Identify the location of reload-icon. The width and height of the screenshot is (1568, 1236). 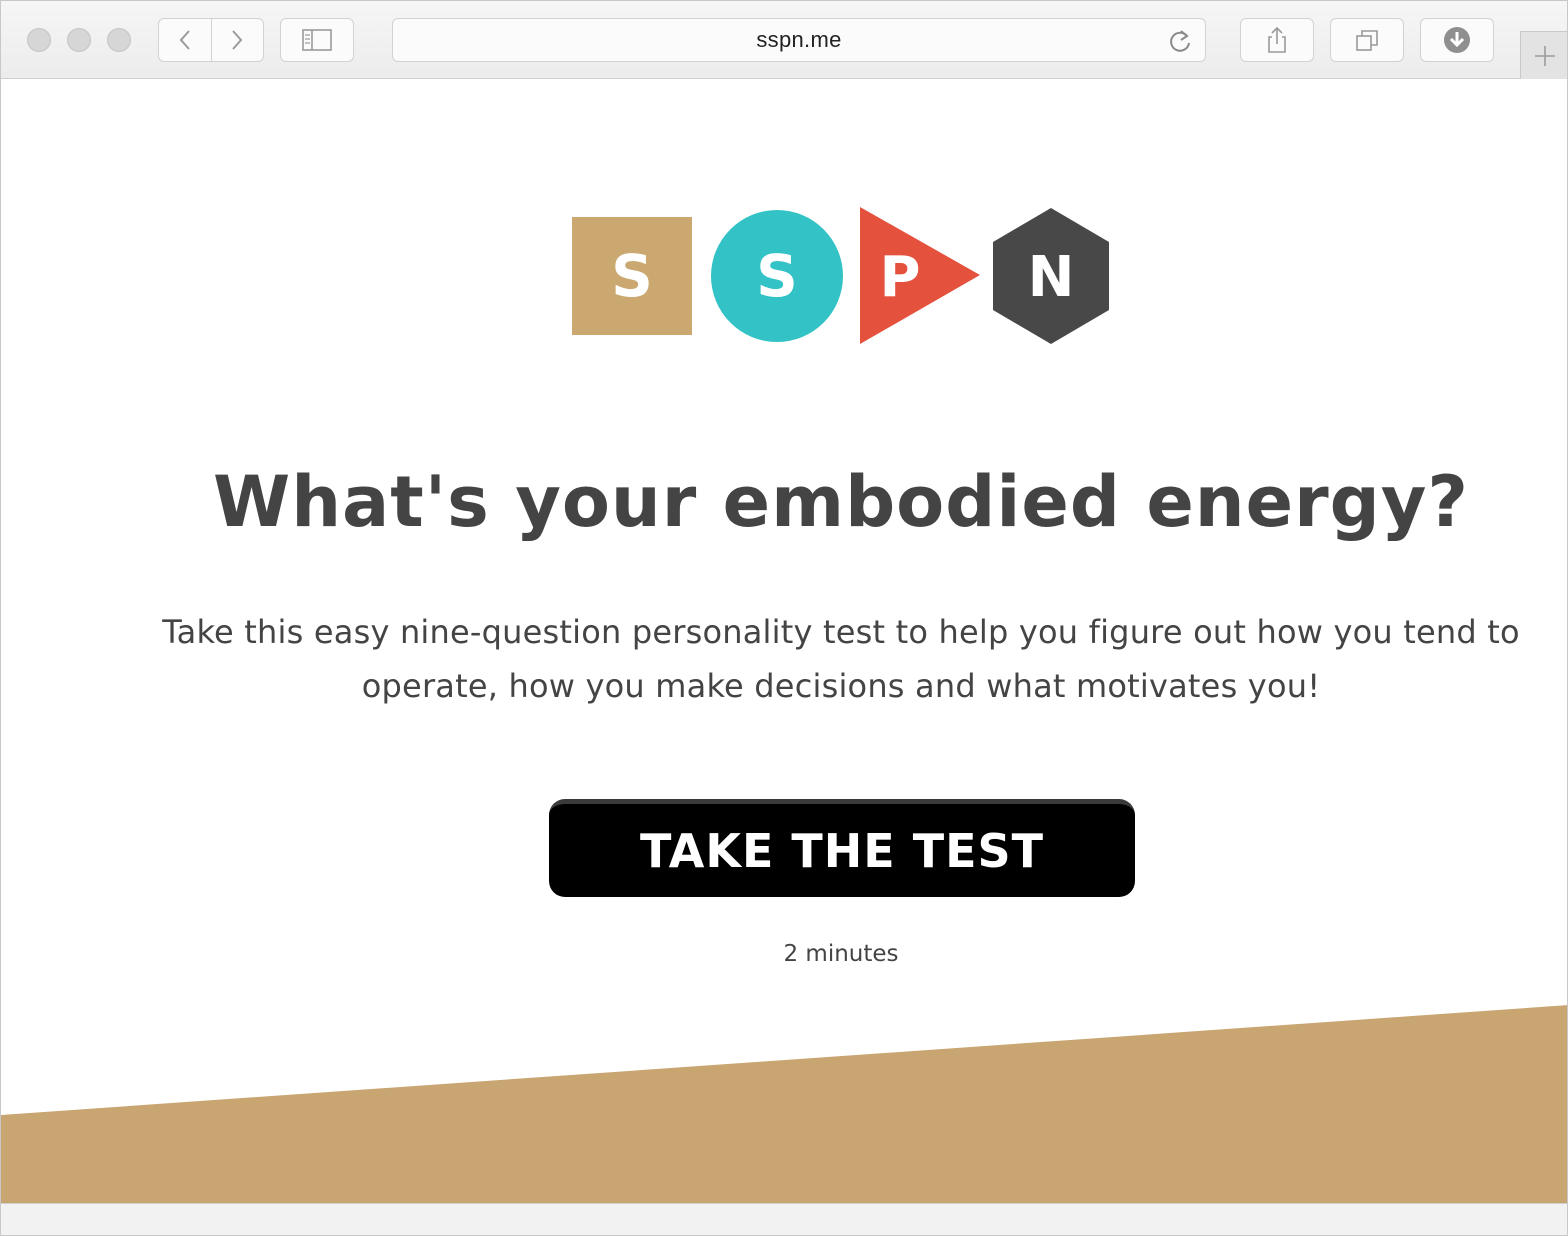
(1180, 41).